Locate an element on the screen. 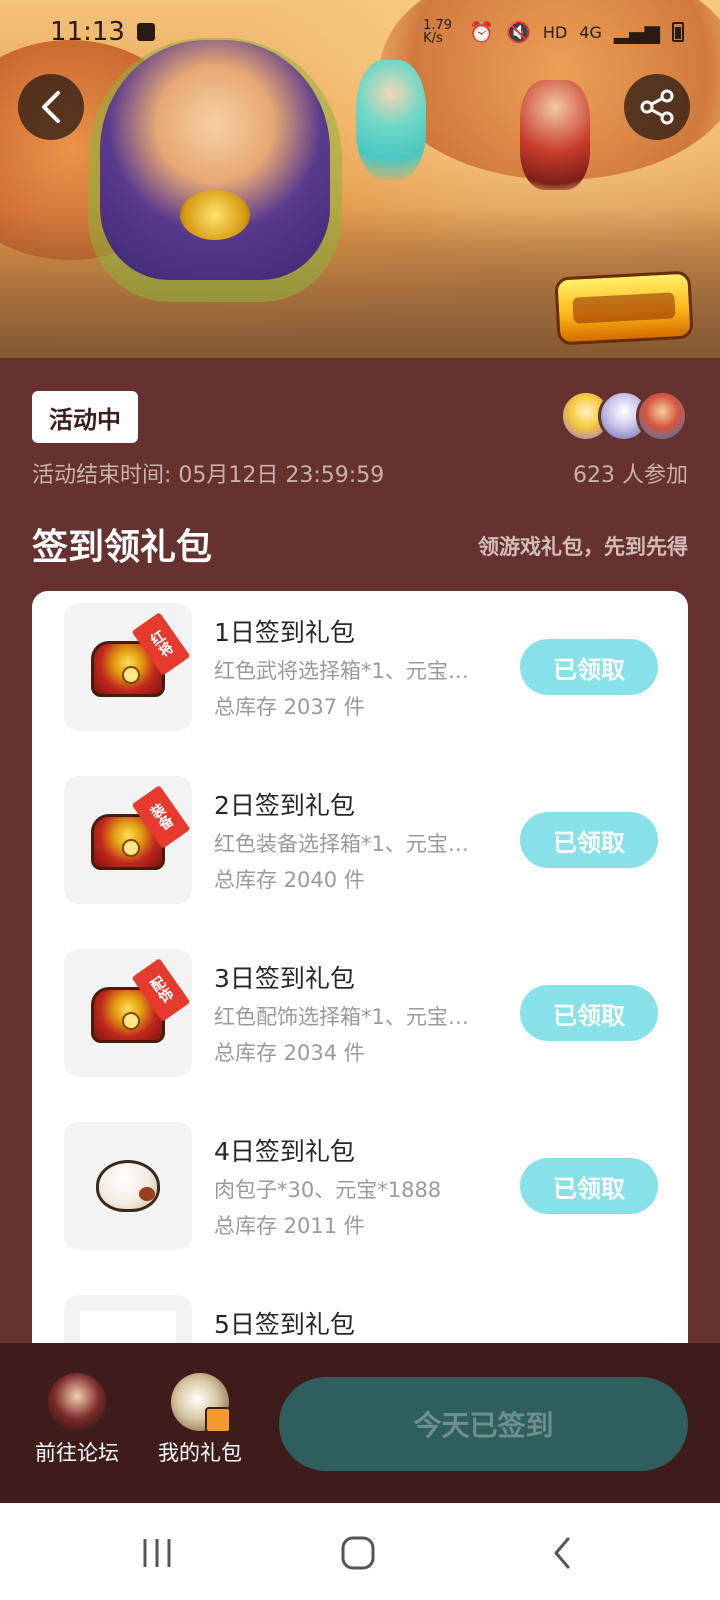 The width and height of the screenshot is (720, 1600). meat-bun-icon is located at coordinates (128, 1186).